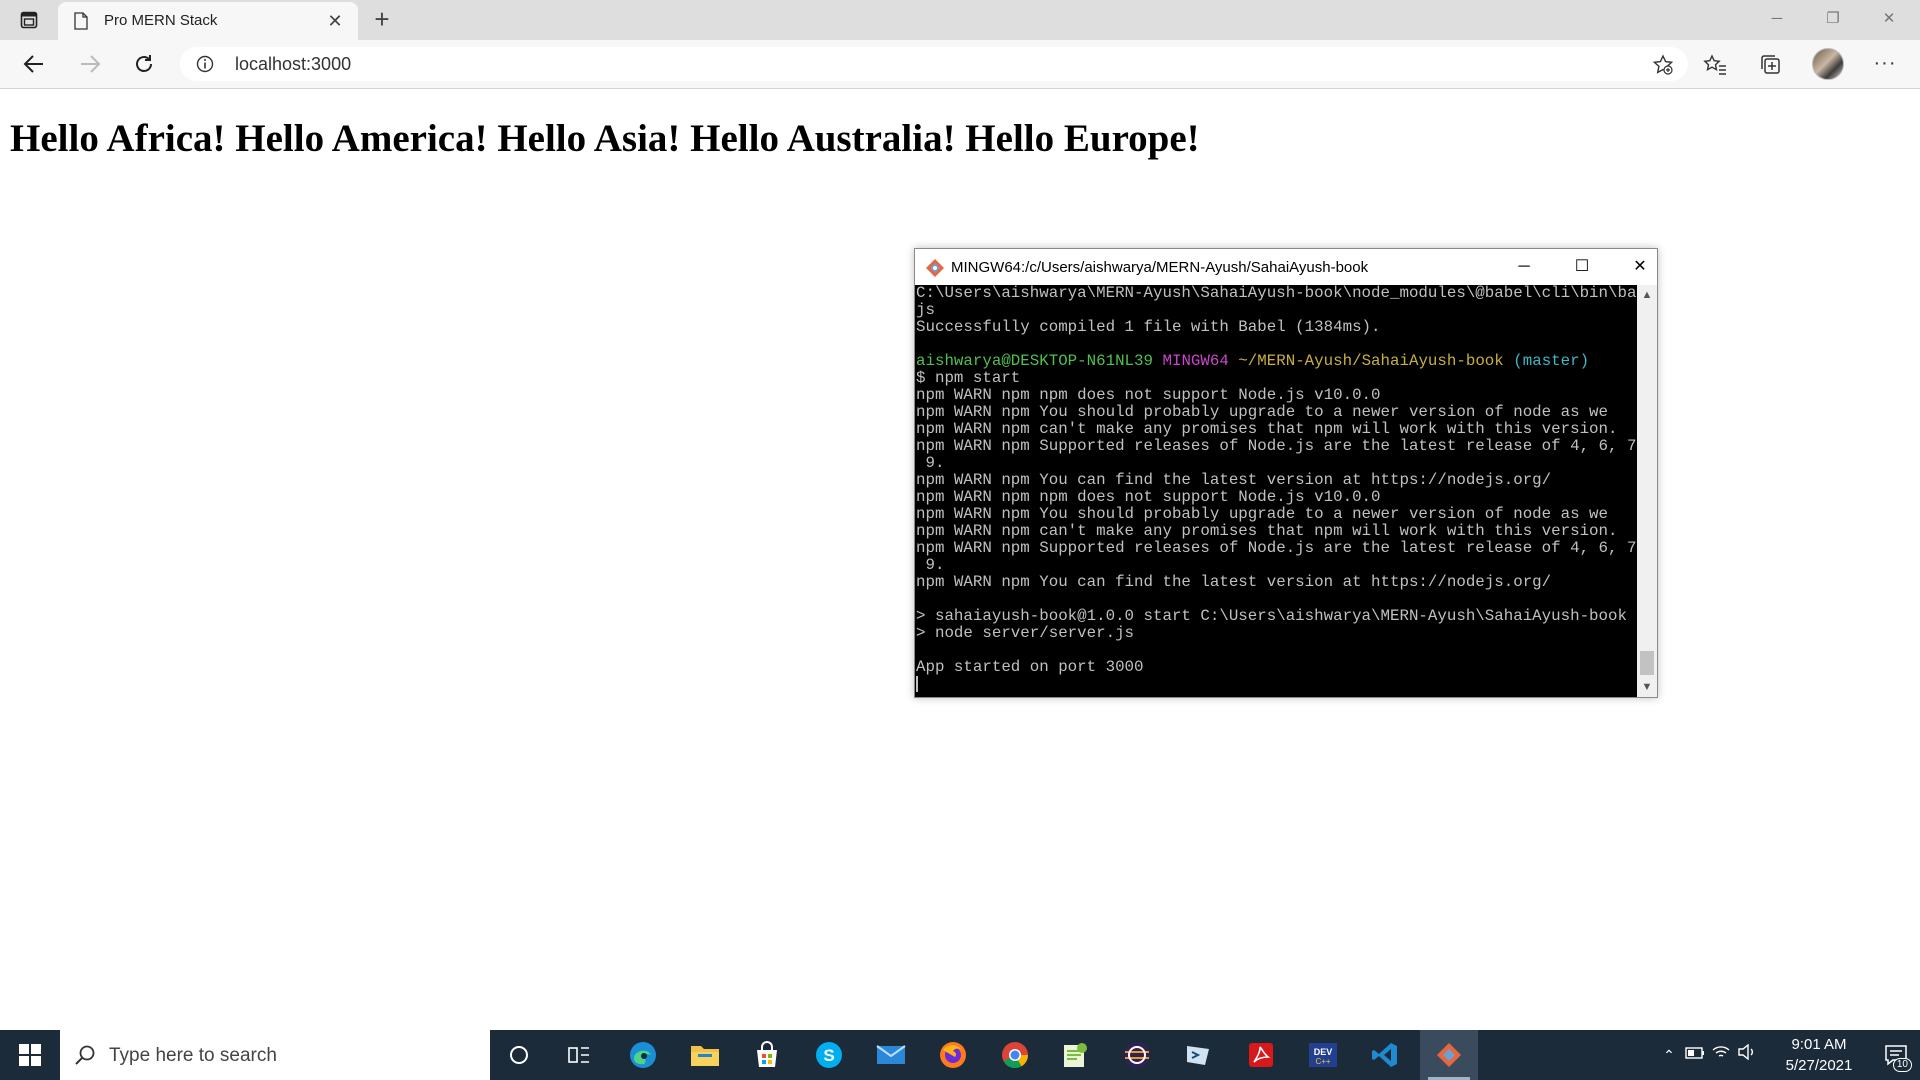  Describe the element at coordinates (960, 20) in the screenshot. I see `browser-tab-strip: Pro MERN Stack ✕ + ─ ❐ ✕` at that location.